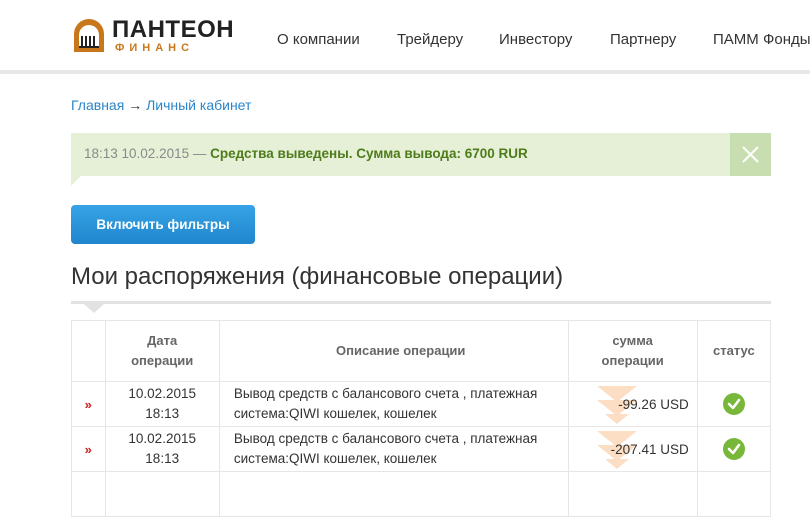  I want to click on header-amount-line1: сумма, so click(632, 340).